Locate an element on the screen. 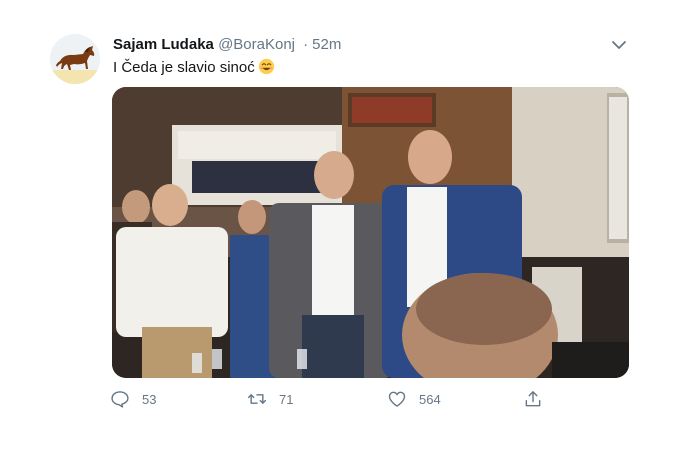  tweet-header: Sajam Ludaka @BoraKonj · 52m is located at coordinates (227, 46).